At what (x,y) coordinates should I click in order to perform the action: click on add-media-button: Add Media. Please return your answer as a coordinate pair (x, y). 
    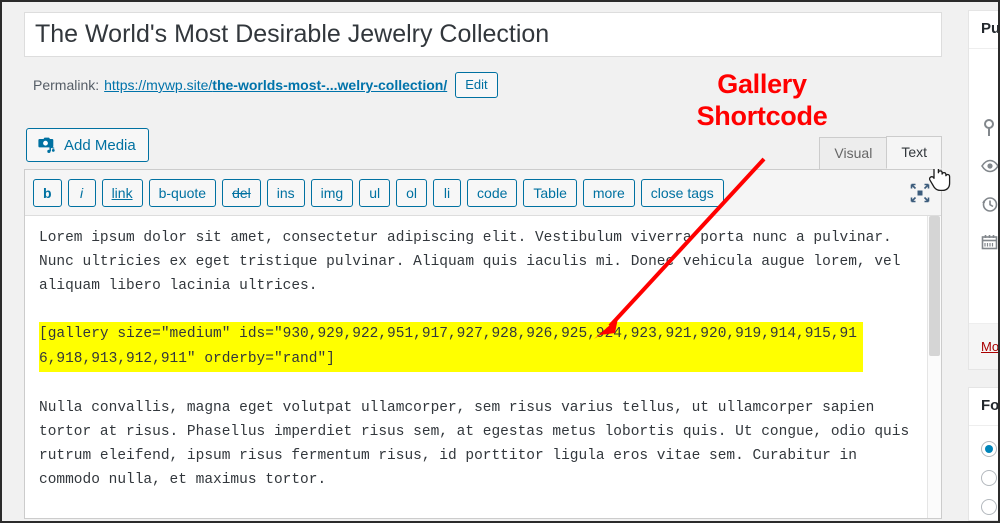
    Looking at the image, I should click on (87, 145).